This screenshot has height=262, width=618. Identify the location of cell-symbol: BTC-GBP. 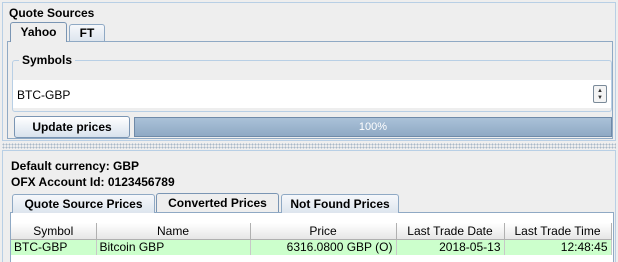
(54, 247).